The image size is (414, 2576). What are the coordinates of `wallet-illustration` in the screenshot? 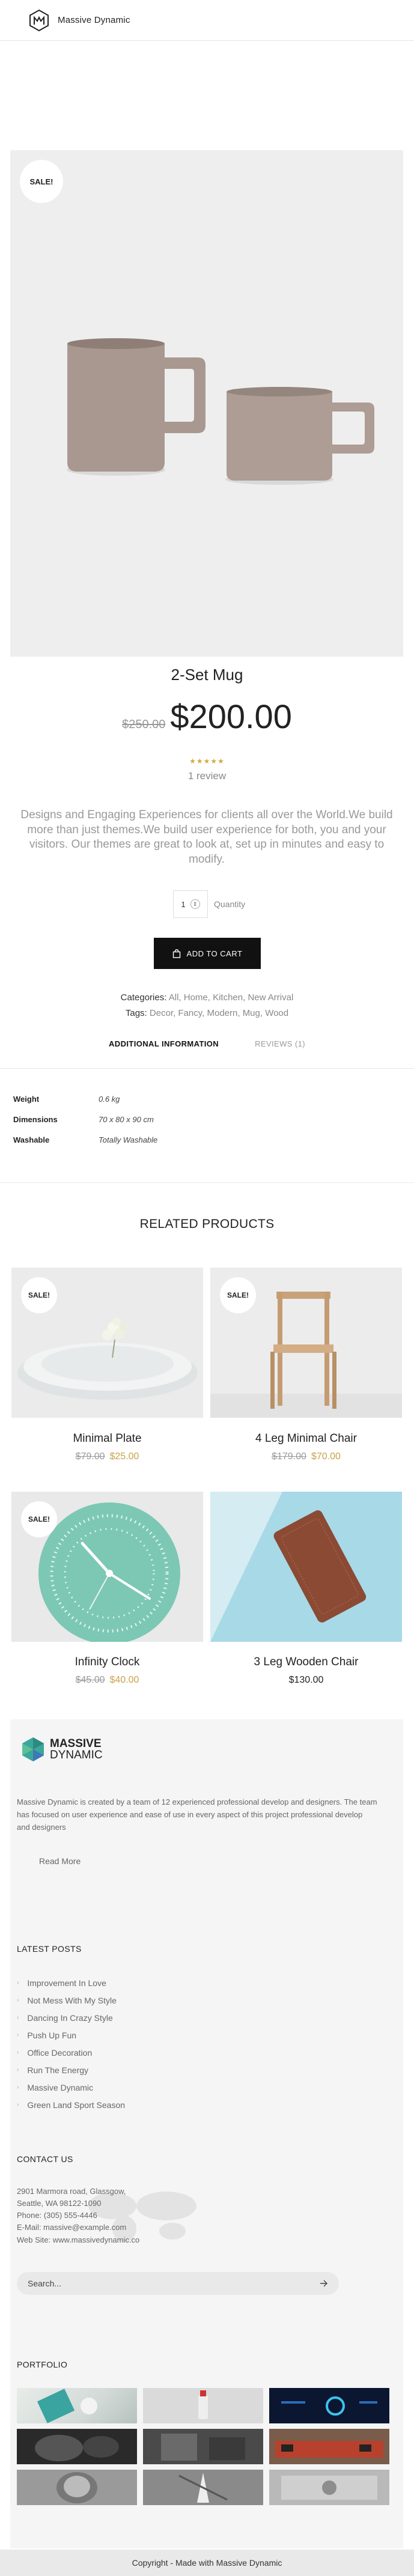 It's located at (306, 1567).